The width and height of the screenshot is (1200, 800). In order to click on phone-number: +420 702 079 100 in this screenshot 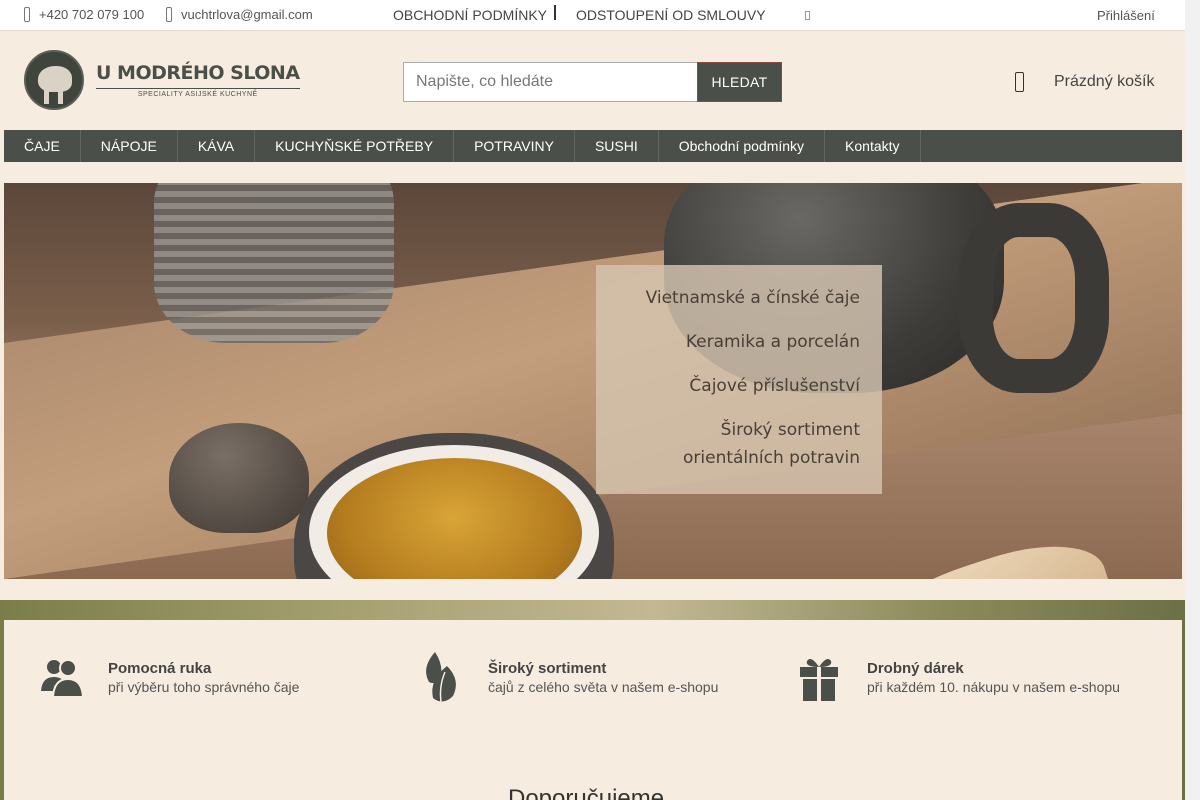, I will do `click(92, 14)`.